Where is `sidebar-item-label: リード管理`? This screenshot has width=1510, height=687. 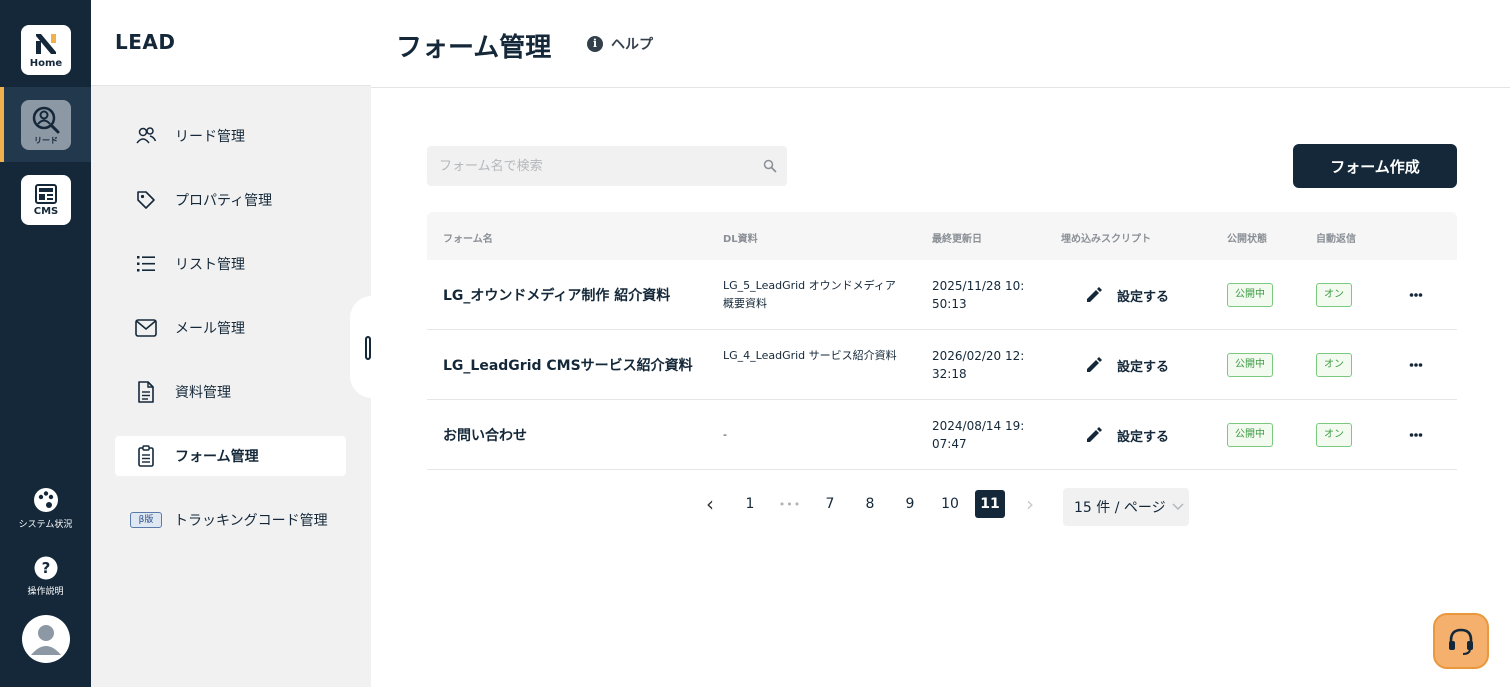 sidebar-item-label: リード管理 is located at coordinates (210, 137).